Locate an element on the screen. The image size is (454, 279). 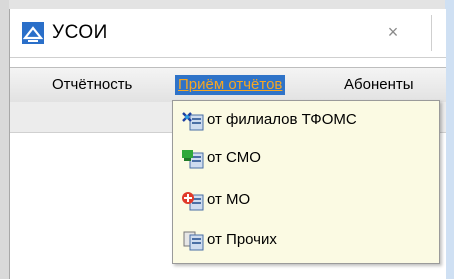
dropdown-item-label: от Прочих is located at coordinates (242, 239).